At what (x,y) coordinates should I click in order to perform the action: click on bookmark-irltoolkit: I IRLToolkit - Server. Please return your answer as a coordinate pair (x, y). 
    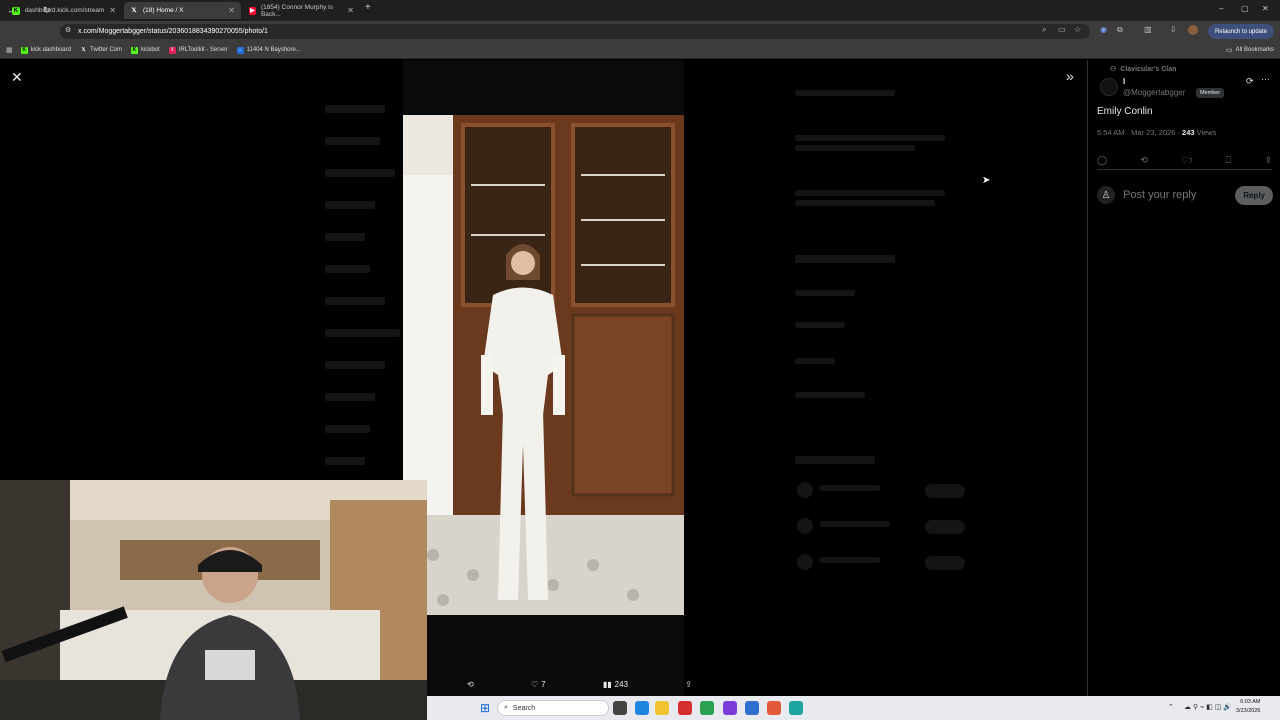
    Looking at the image, I should click on (198, 50).